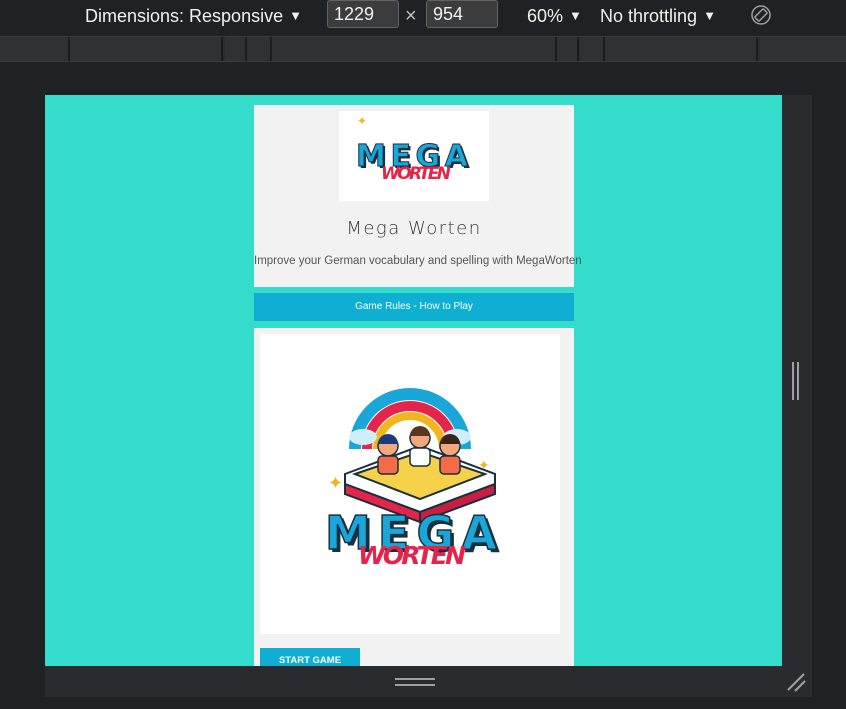 The width and height of the screenshot is (846, 709). Describe the element at coordinates (413, 149) in the screenshot. I see `logo-graphic: ✦ ✦ MEGA MEGA WORTEN` at that location.